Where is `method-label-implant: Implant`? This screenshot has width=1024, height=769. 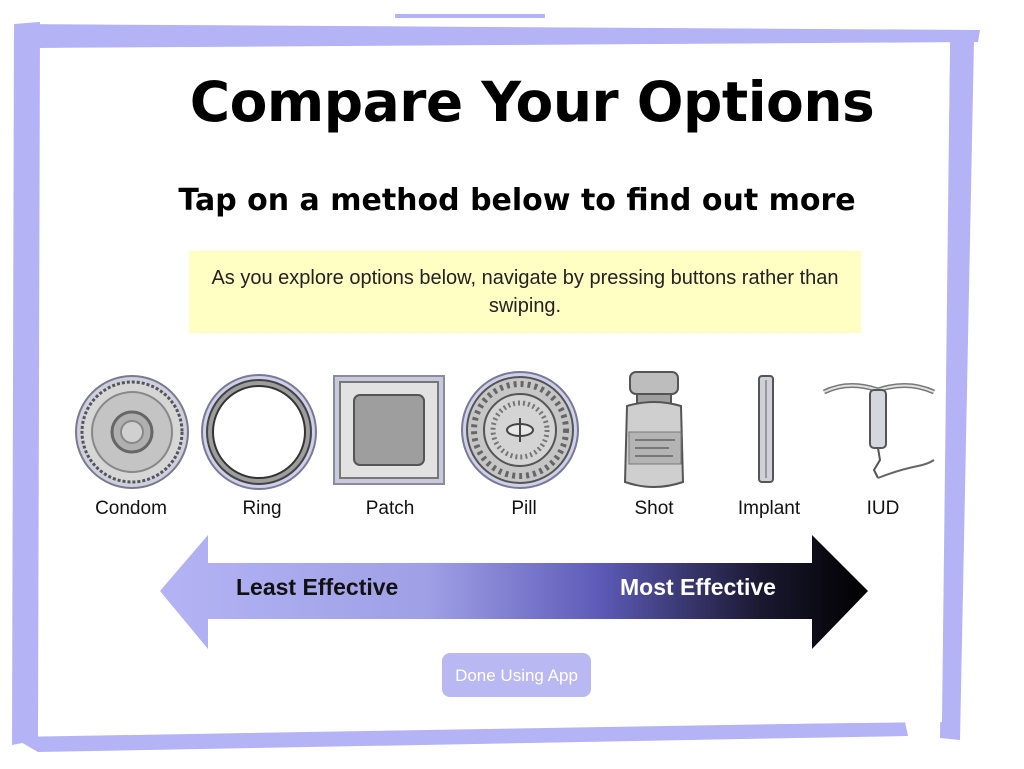
method-label-implant: Implant is located at coordinates (769, 508).